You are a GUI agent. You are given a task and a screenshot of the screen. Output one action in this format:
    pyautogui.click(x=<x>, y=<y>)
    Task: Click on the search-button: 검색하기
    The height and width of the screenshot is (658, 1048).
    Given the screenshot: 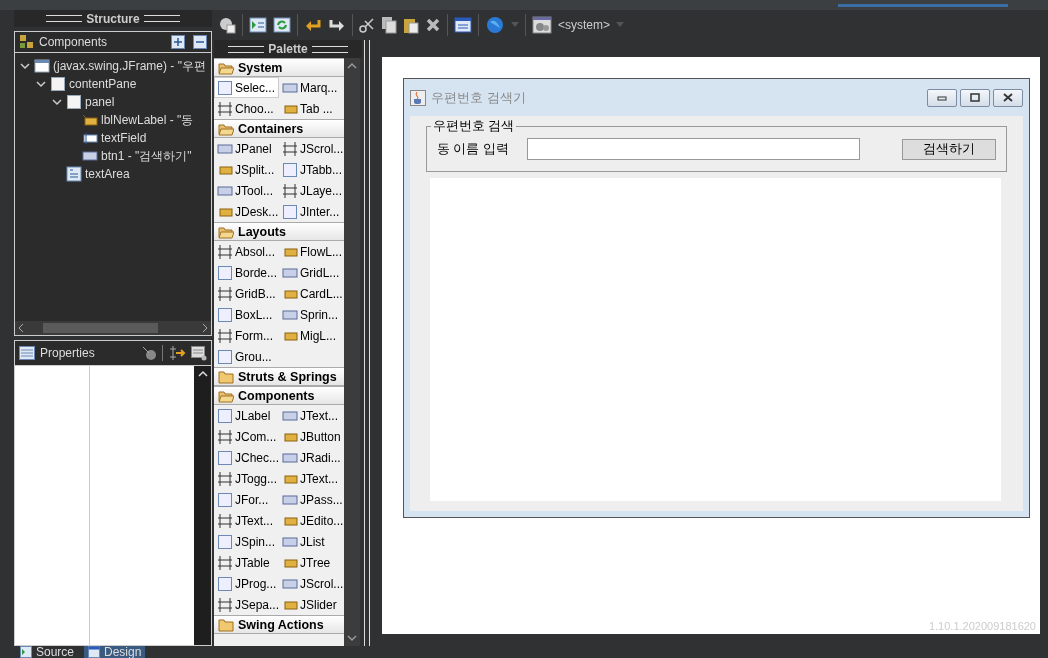 What is the action you would take?
    pyautogui.click(x=949, y=149)
    